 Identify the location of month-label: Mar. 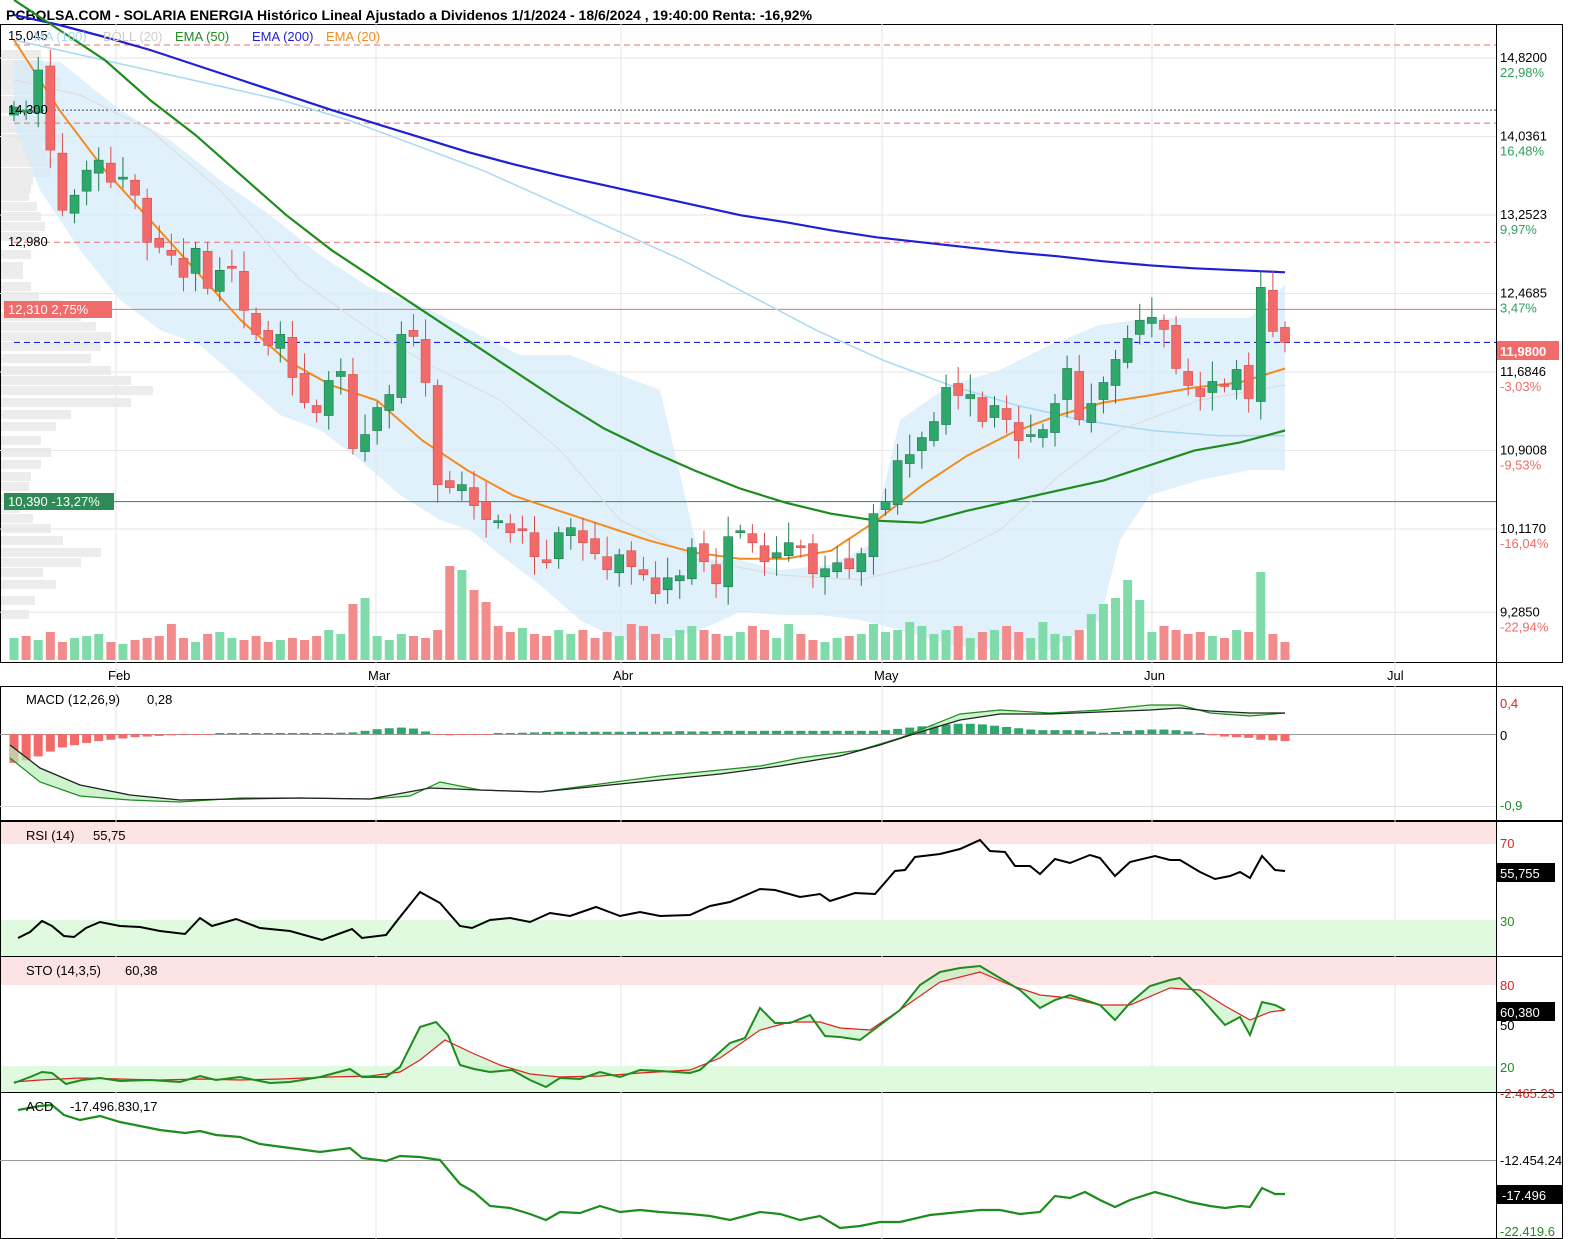
(379, 675).